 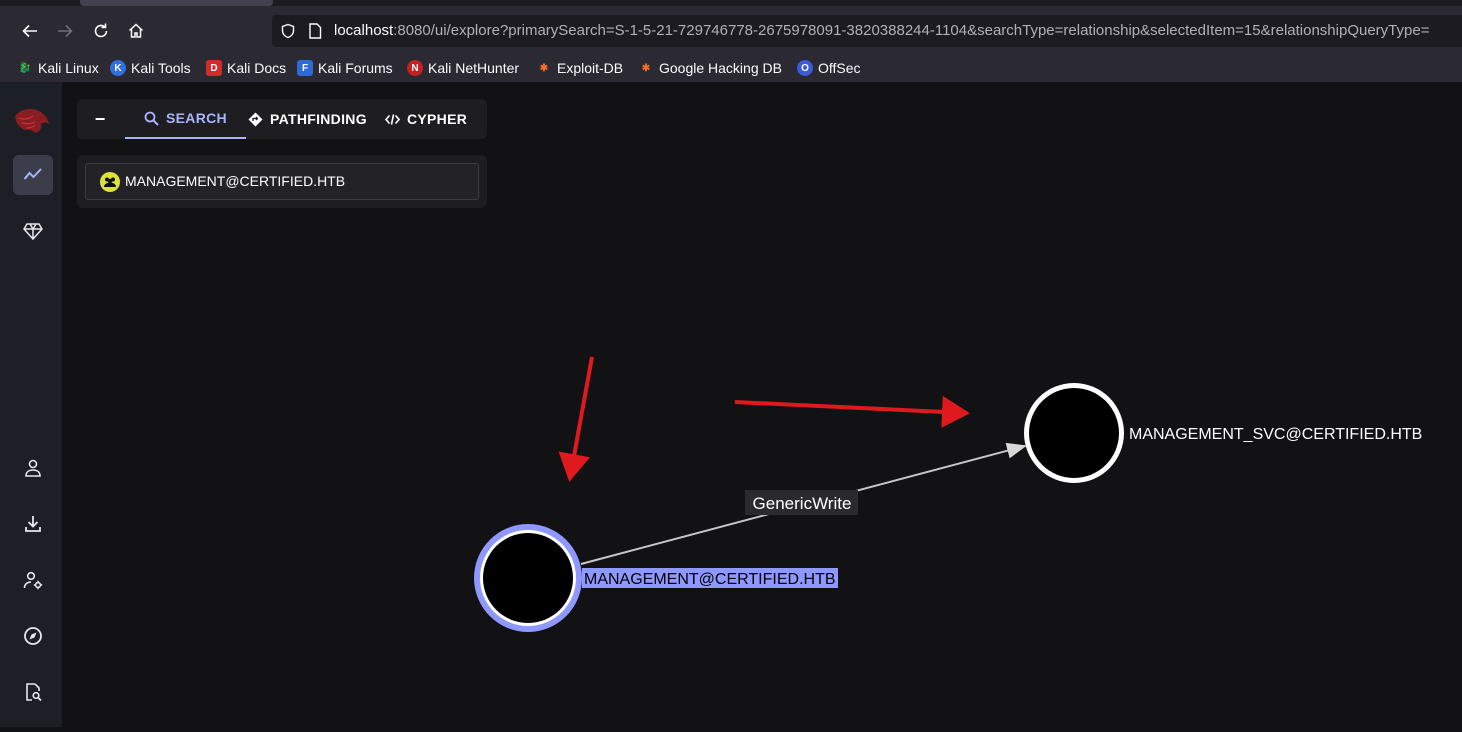 I want to click on bookmark-label: OffSec, so click(x=839, y=68).